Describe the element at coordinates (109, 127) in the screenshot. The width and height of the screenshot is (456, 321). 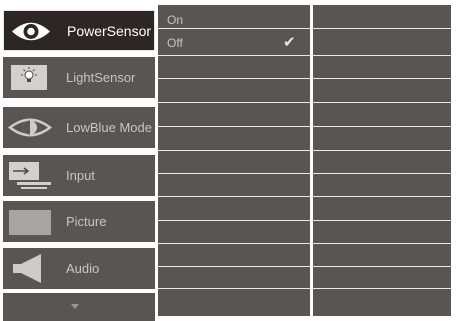
I see `menu-item-label: LowBlue Mode` at that location.